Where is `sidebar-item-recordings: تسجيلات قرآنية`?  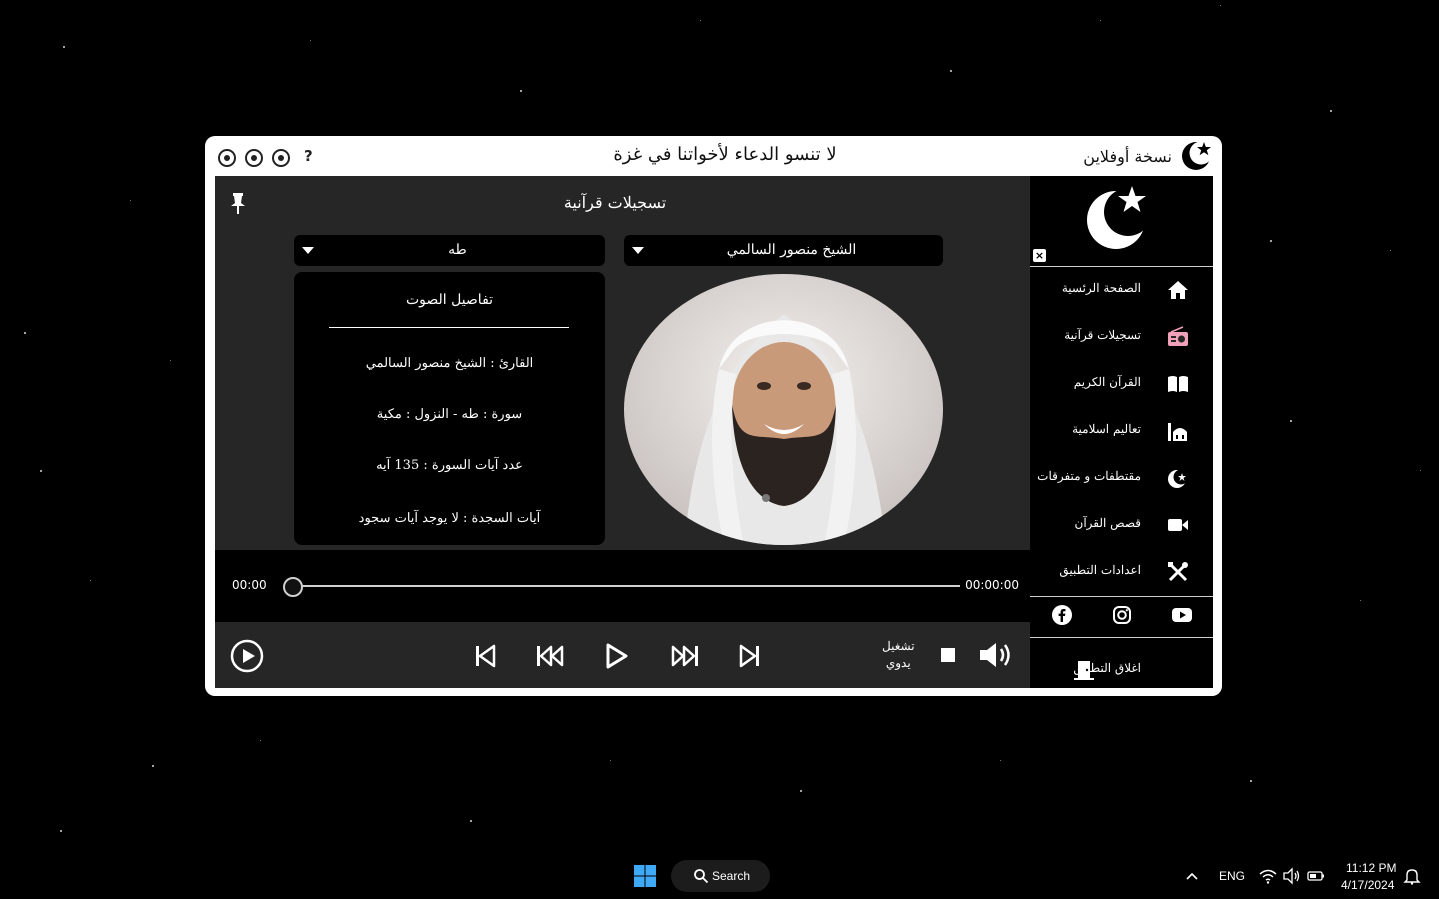
sidebar-item-recordings: تسجيلات قرآنية is located at coordinates (1121, 337).